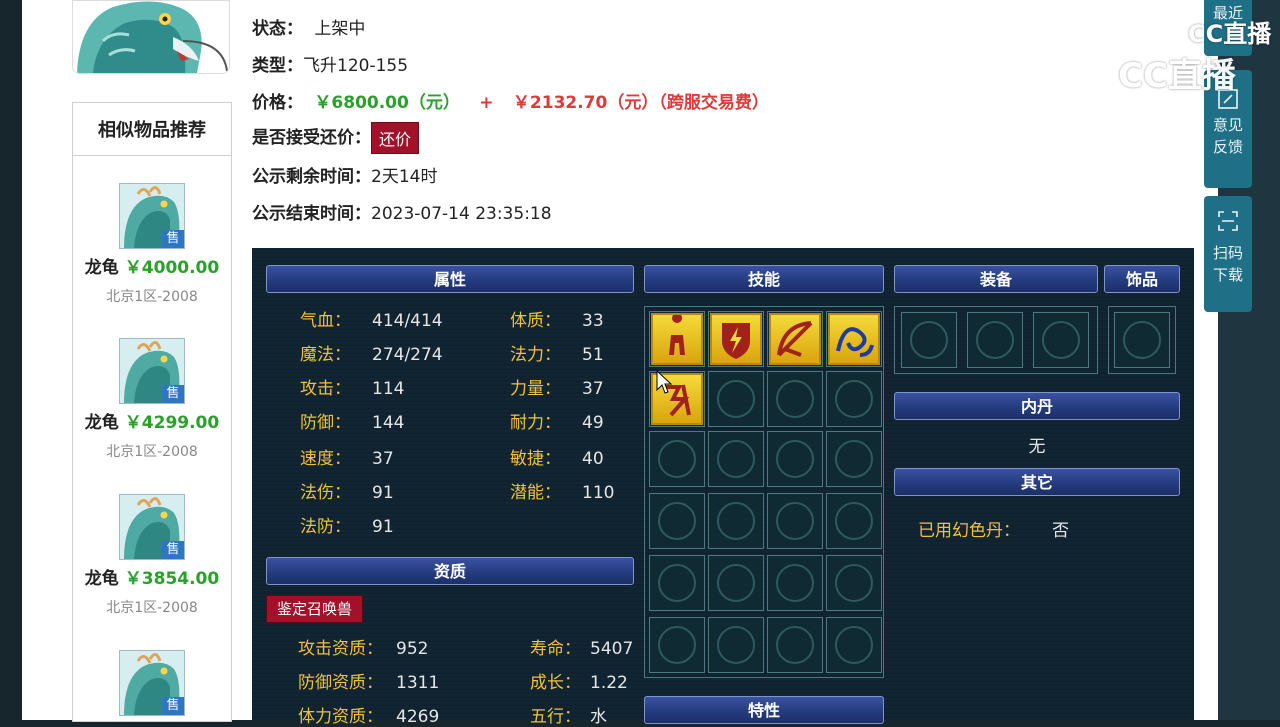 This screenshot has height=727, width=1280. I want to click on end-time-label: 公示结束时间：, so click(311, 214).